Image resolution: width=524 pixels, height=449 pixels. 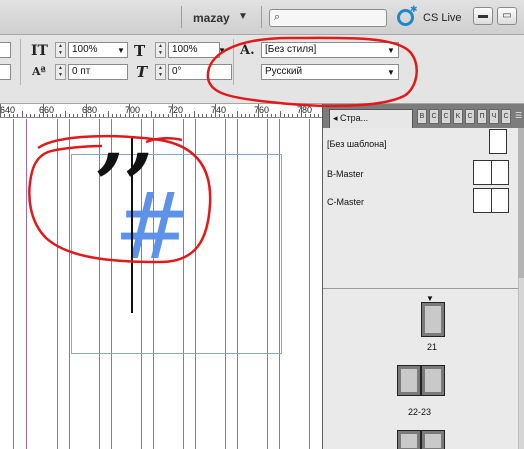 What do you see at coordinates (494, 116) in the screenshot?
I see `collapsed-tab: Ч` at bounding box center [494, 116].